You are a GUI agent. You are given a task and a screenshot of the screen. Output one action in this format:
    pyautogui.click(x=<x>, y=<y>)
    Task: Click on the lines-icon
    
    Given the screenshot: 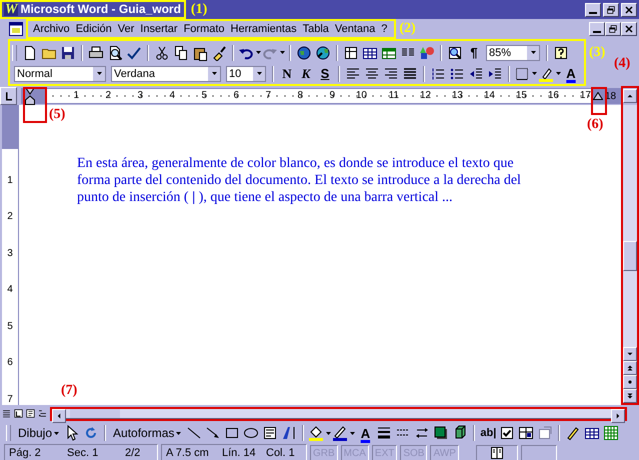 What is the action you would take?
    pyautogui.click(x=6, y=413)
    